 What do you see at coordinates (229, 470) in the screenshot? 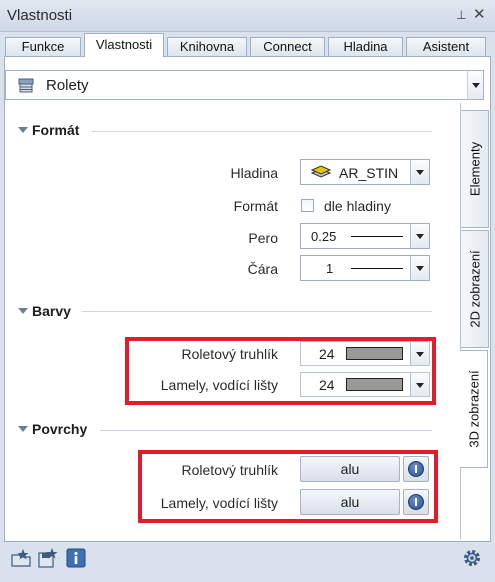
I see `surface-row-label: Roletový truhlík` at bounding box center [229, 470].